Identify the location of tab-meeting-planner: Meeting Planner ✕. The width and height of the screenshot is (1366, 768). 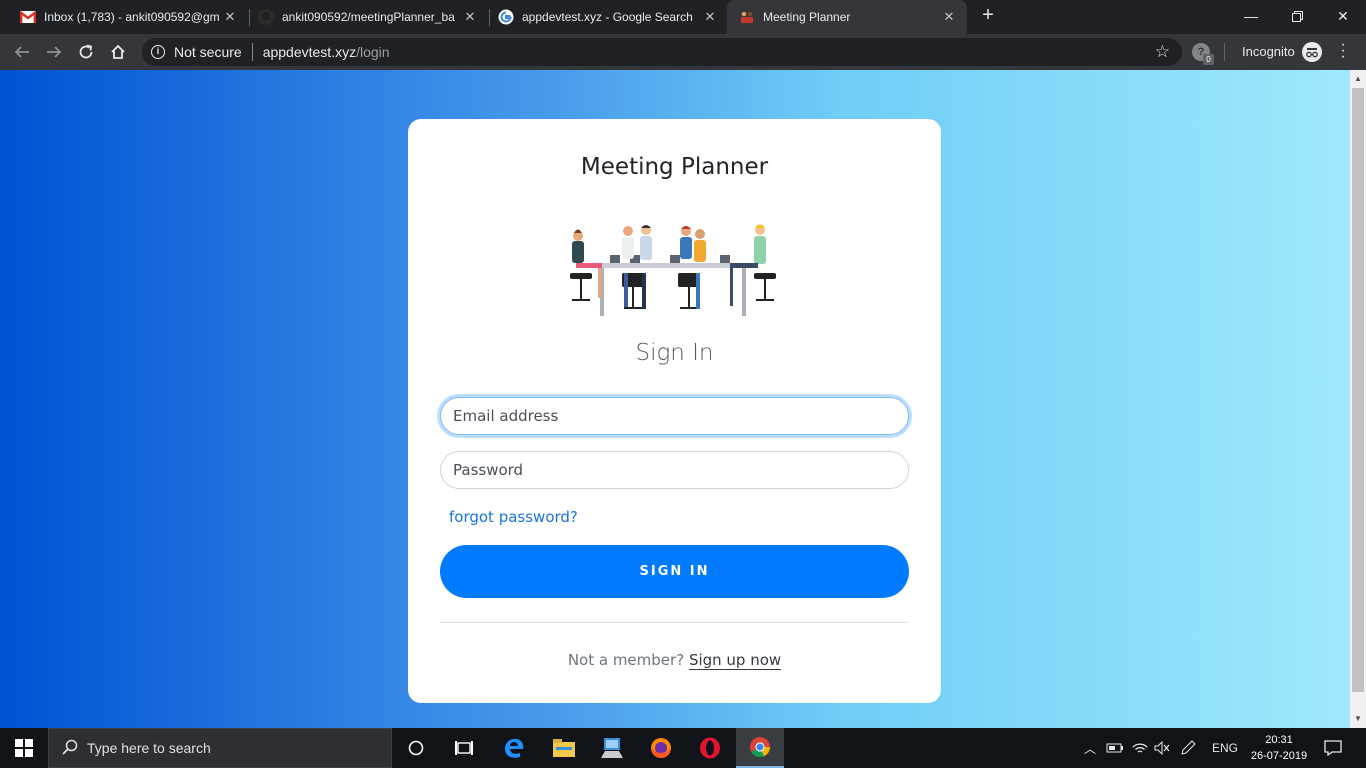
(847, 17).